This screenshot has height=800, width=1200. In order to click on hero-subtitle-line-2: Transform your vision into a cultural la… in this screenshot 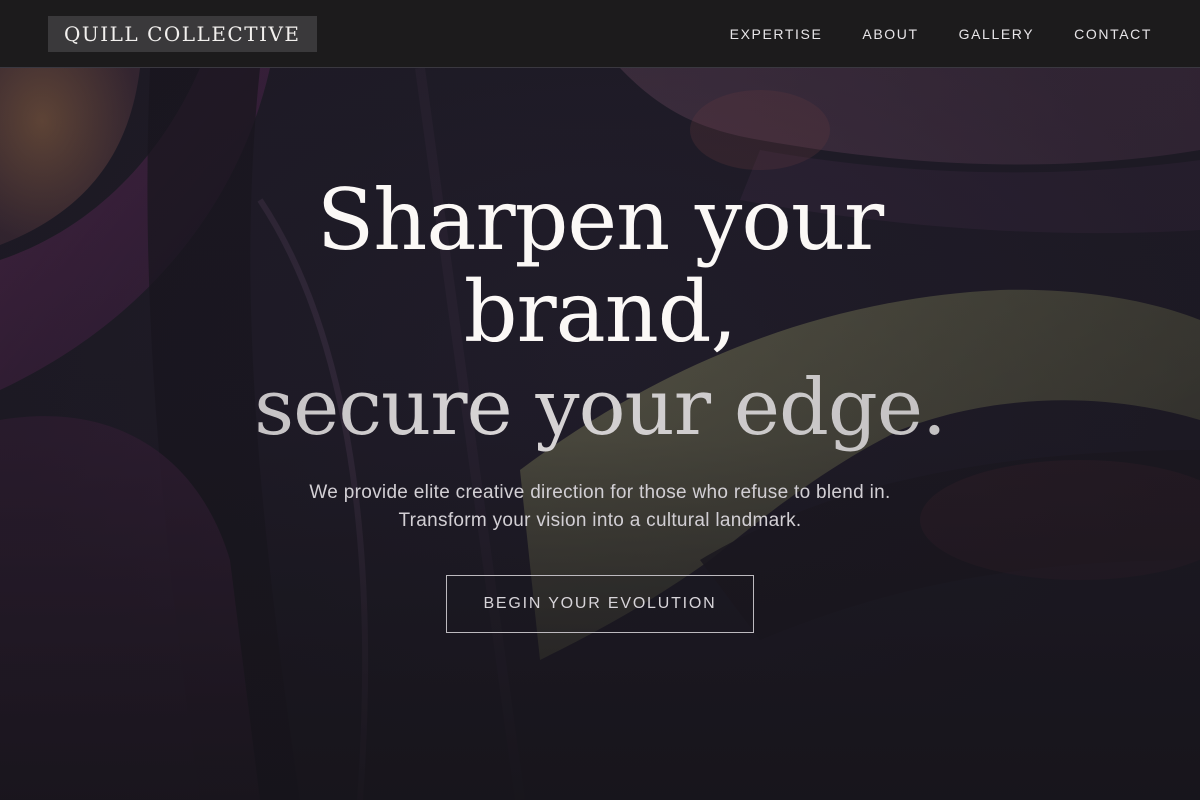, I will do `click(600, 520)`.